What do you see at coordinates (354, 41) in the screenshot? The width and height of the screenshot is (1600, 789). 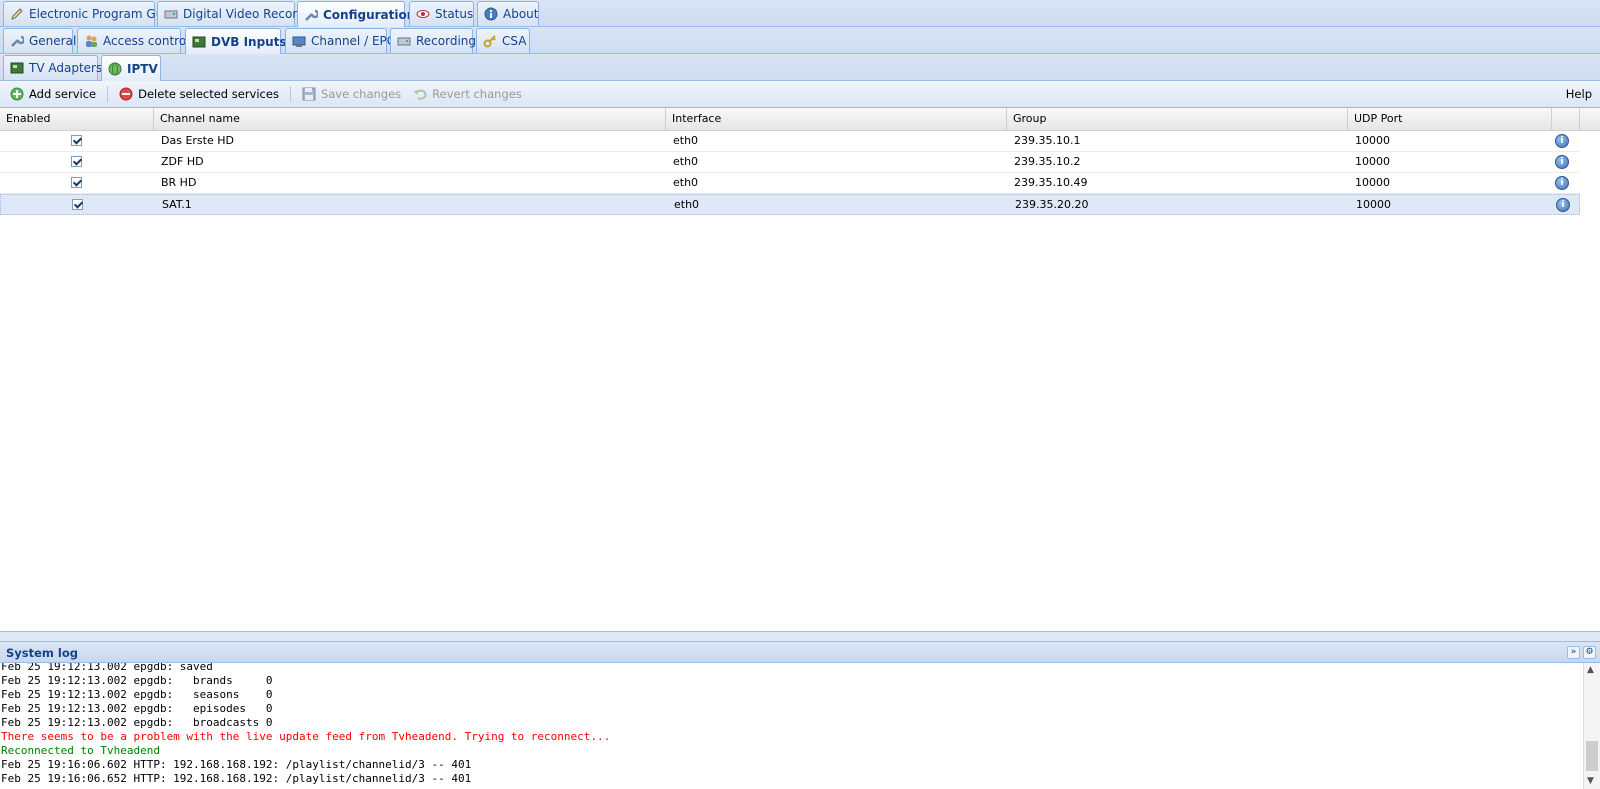 I see `tab-label: Channel / EPG` at bounding box center [354, 41].